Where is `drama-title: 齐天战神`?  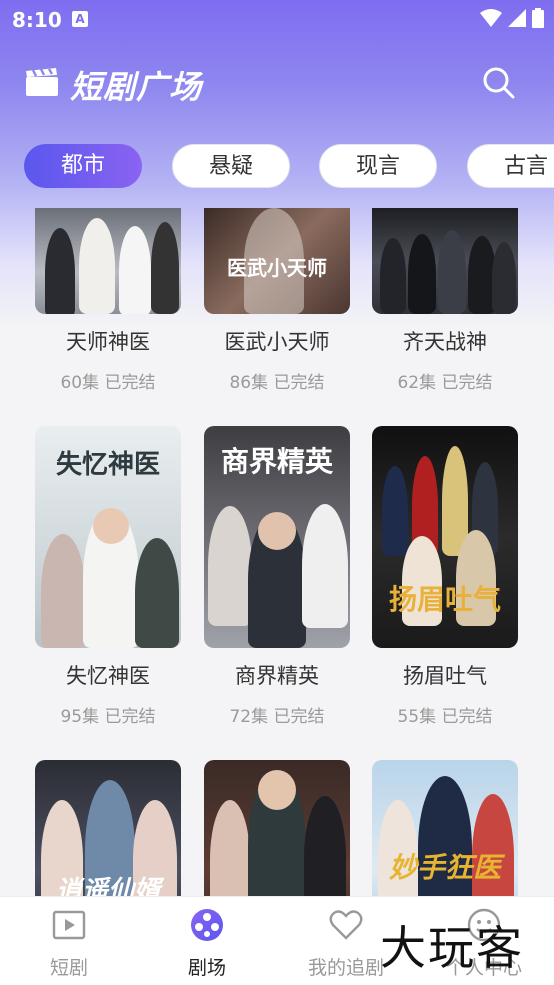 drama-title: 齐天战神 is located at coordinates (445, 342).